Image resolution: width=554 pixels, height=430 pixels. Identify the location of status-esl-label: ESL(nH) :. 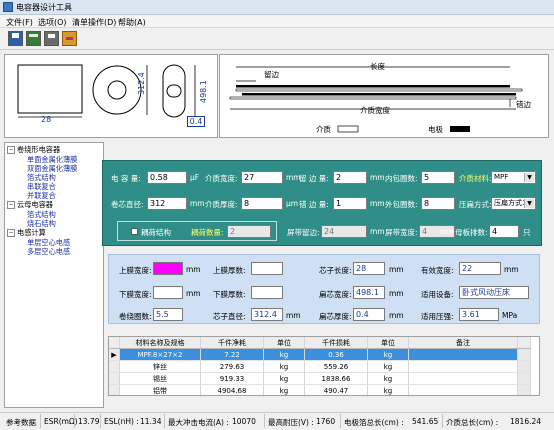
(121, 421).